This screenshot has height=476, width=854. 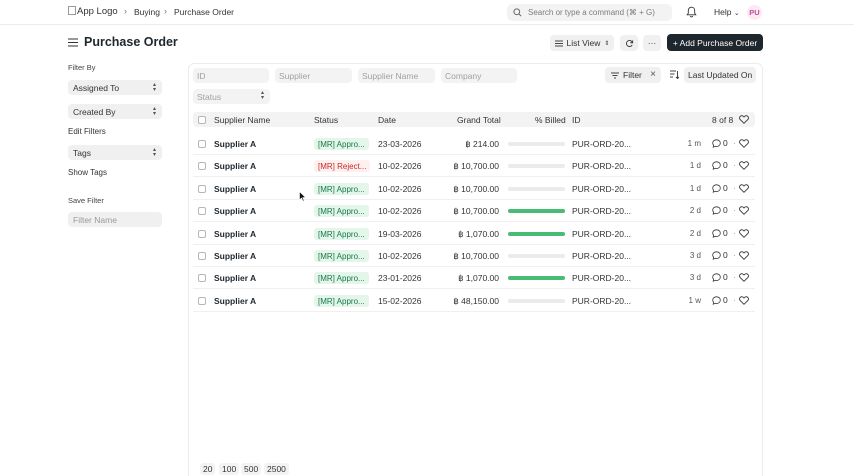 I want to click on sort-by-button: Last Updated On, so click(x=720, y=75).